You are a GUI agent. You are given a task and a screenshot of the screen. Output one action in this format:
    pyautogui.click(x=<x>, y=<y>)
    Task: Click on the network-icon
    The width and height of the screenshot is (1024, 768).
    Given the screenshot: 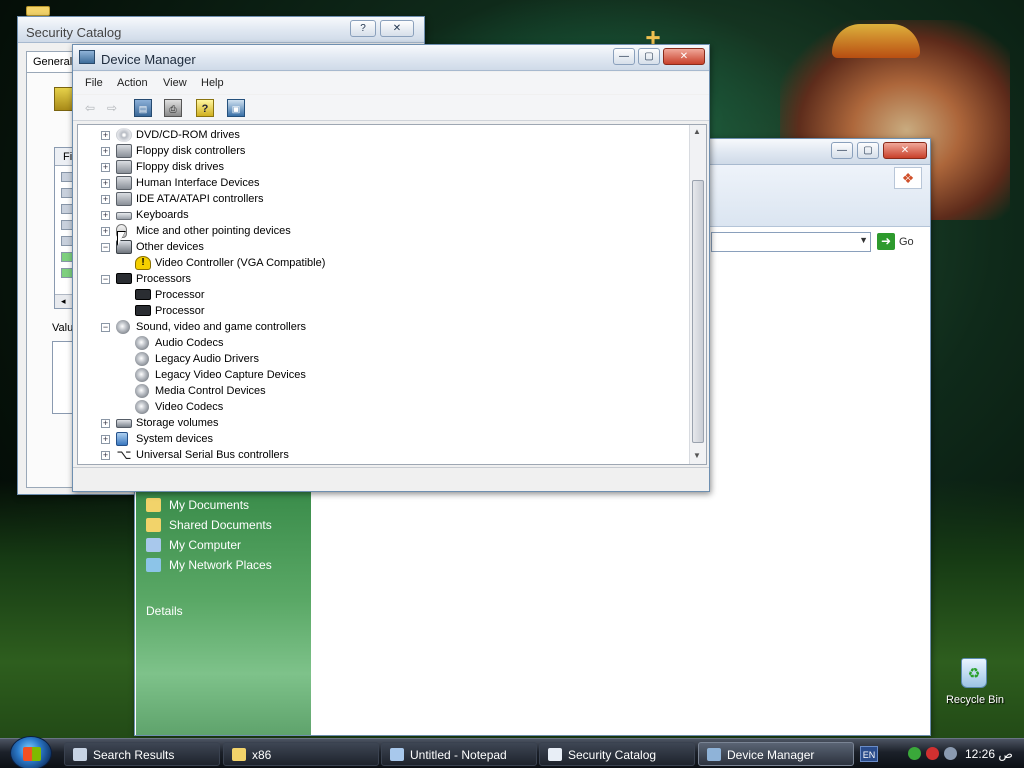 What is the action you would take?
    pyautogui.click(x=153, y=565)
    